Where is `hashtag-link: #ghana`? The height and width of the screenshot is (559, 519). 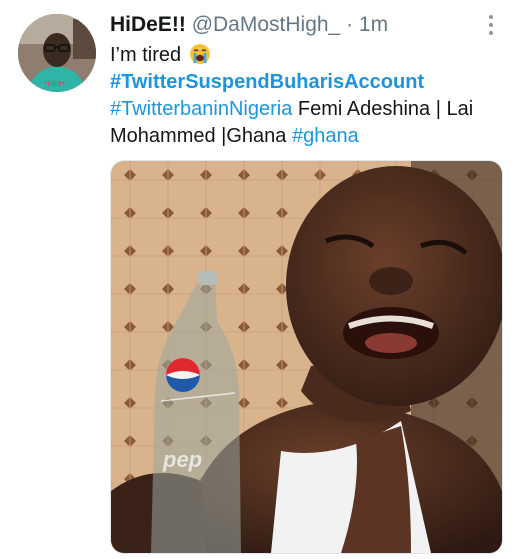 hashtag-link: #ghana is located at coordinates (325, 136).